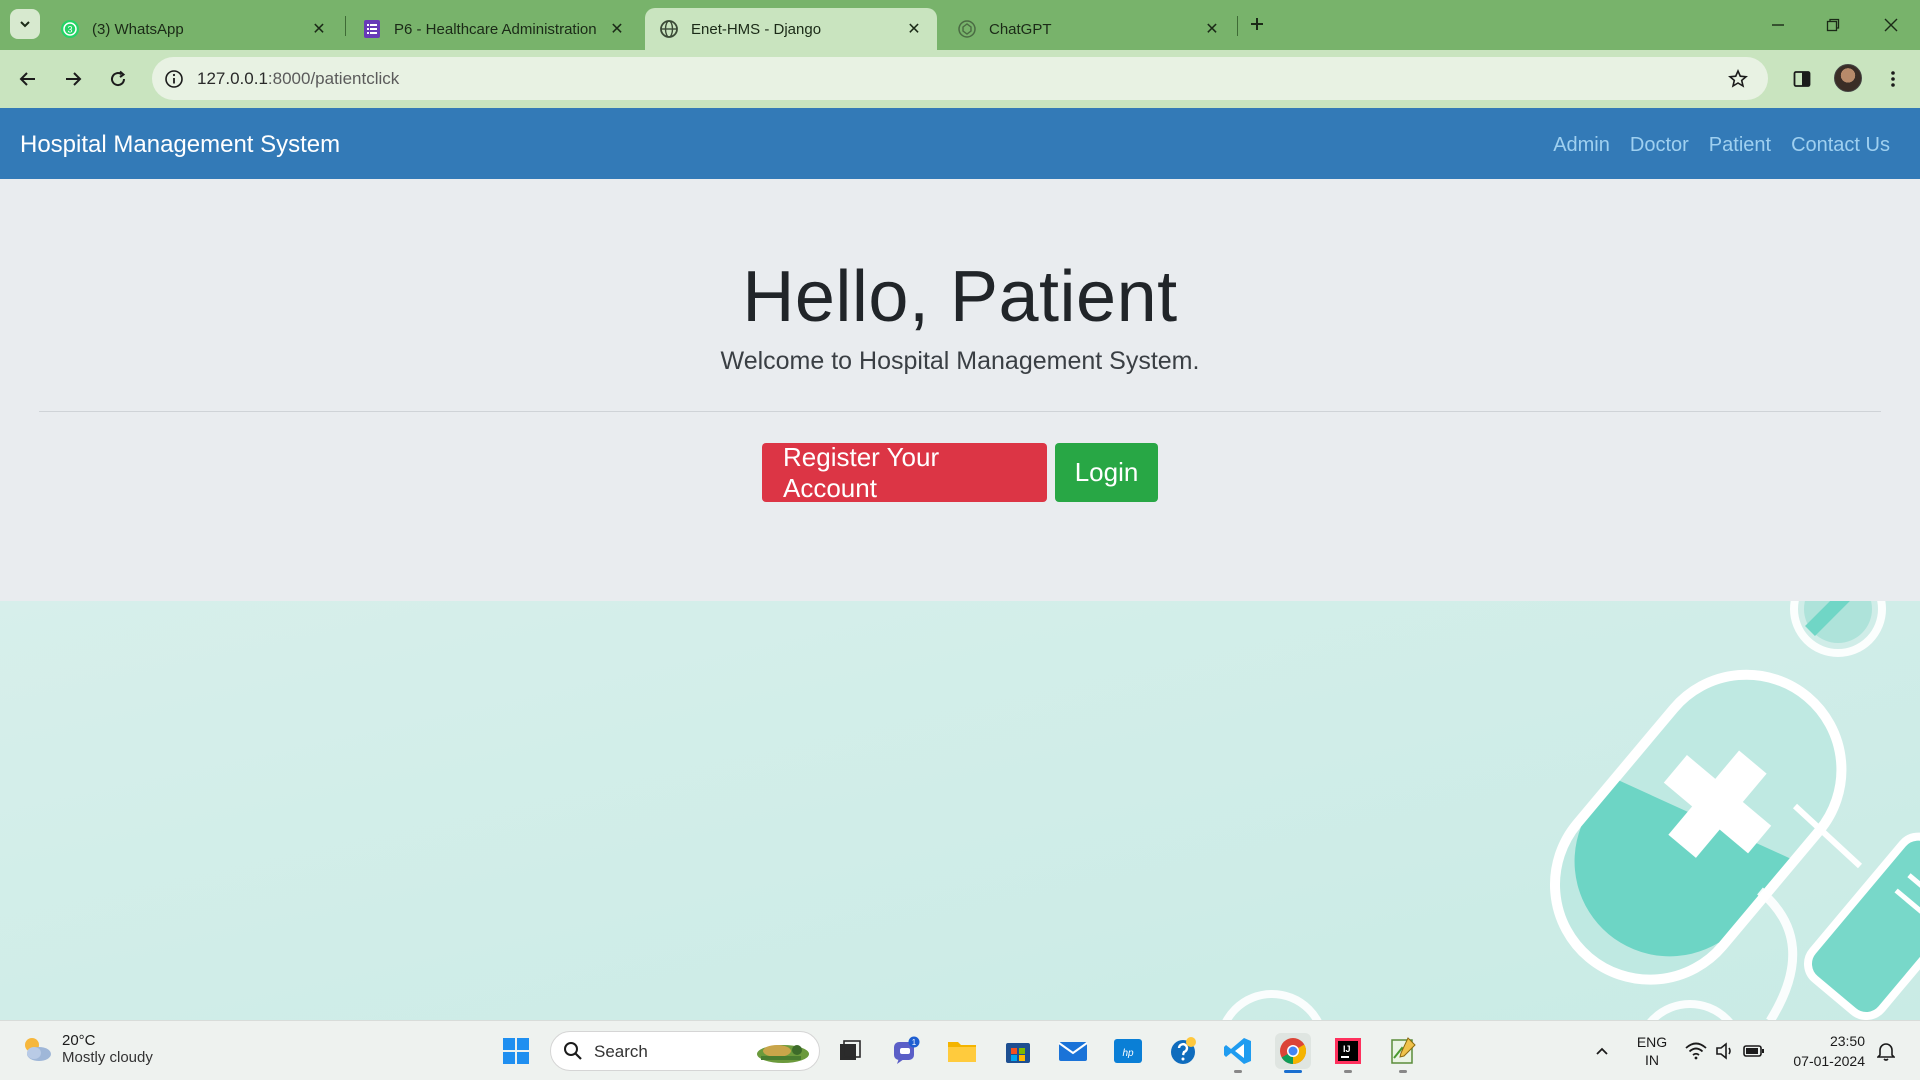  Describe the element at coordinates (1740, 145) in the screenshot. I see `nav-link-patient: Patient` at that location.